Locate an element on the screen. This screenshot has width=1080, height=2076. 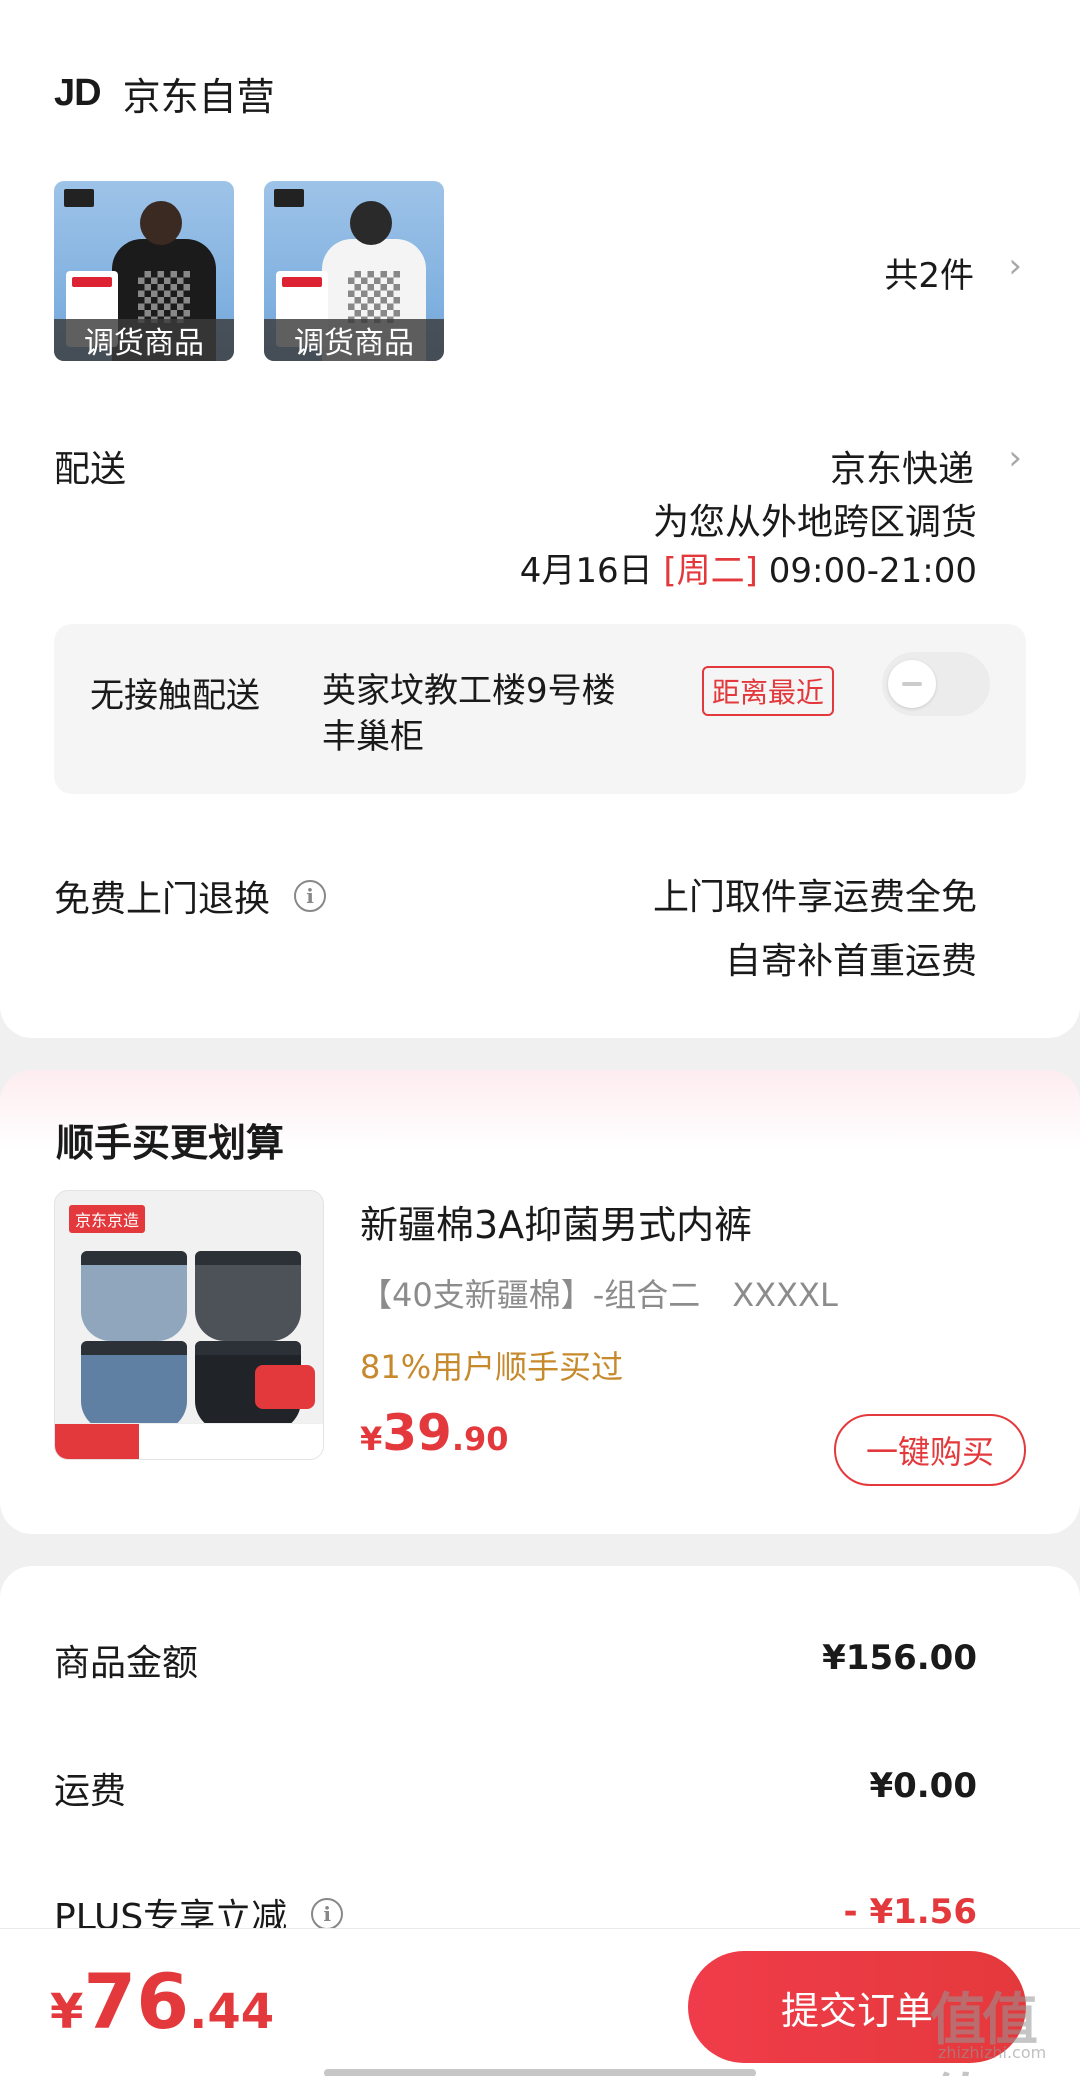
price-integer: 76 is located at coordinates (136, 2001).